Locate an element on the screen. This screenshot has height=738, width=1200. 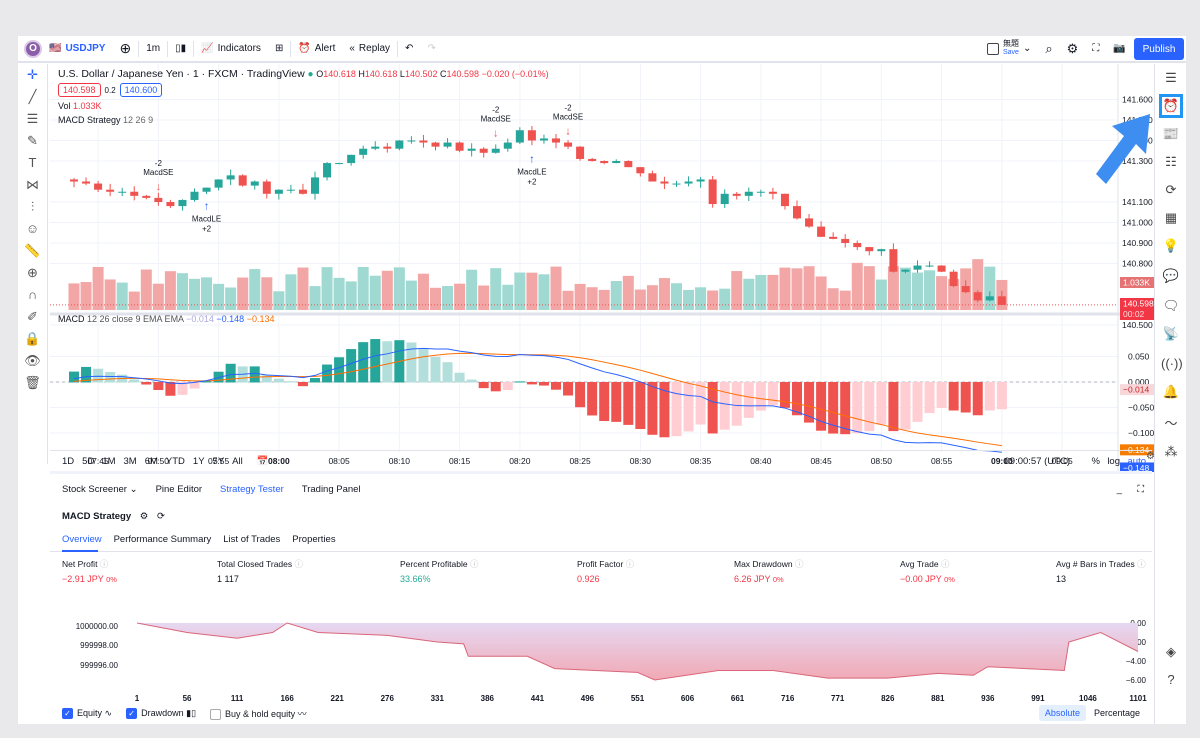
absolute-button: Absolute is located at coordinates (1062, 713).